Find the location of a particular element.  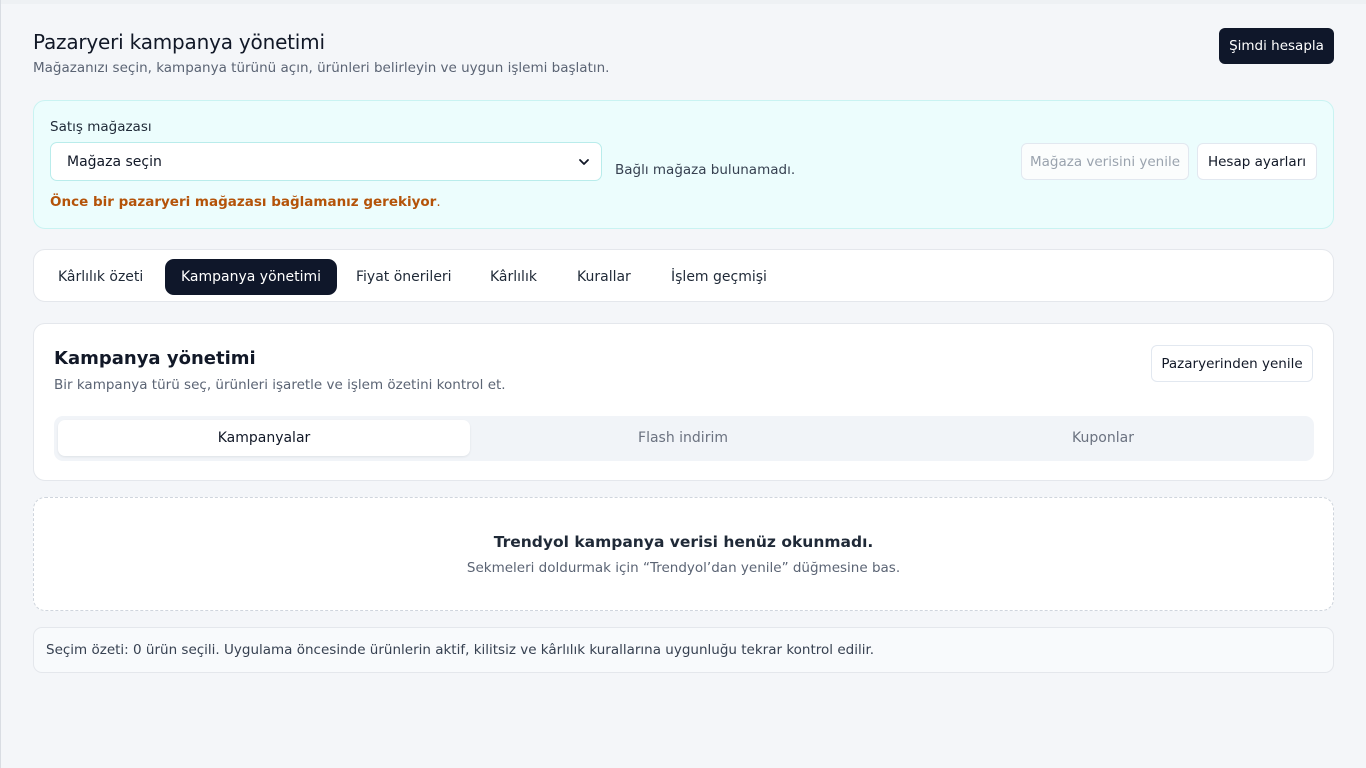

store-select-value: Mağaza seçin is located at coordinates (114, 161).